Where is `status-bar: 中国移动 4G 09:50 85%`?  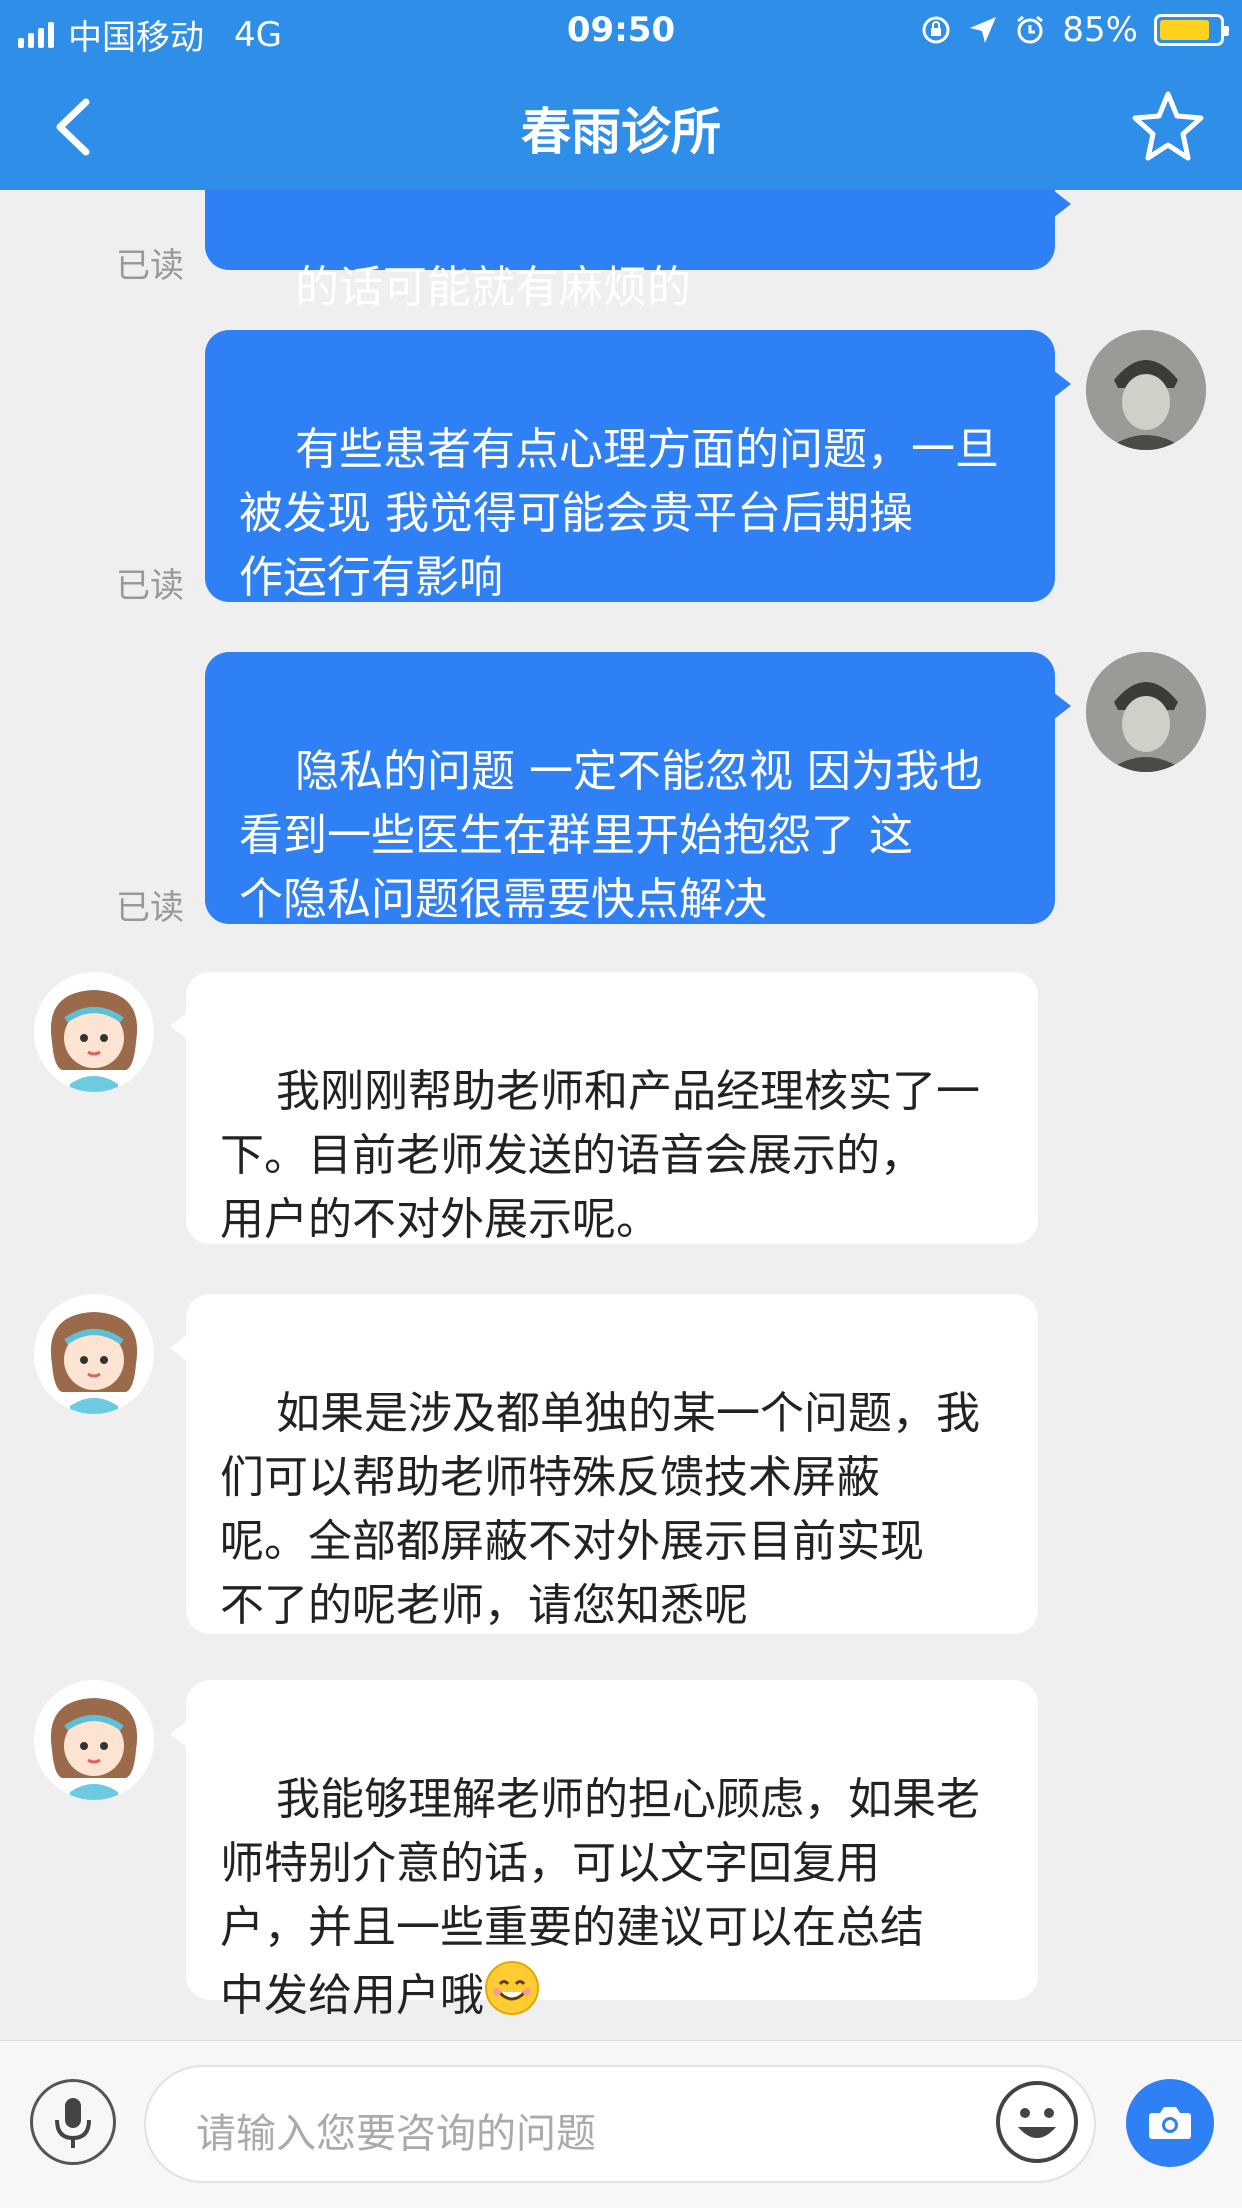 status-bar: 中国移动 4G 09:50 85% is located at coordinates (621, 31).